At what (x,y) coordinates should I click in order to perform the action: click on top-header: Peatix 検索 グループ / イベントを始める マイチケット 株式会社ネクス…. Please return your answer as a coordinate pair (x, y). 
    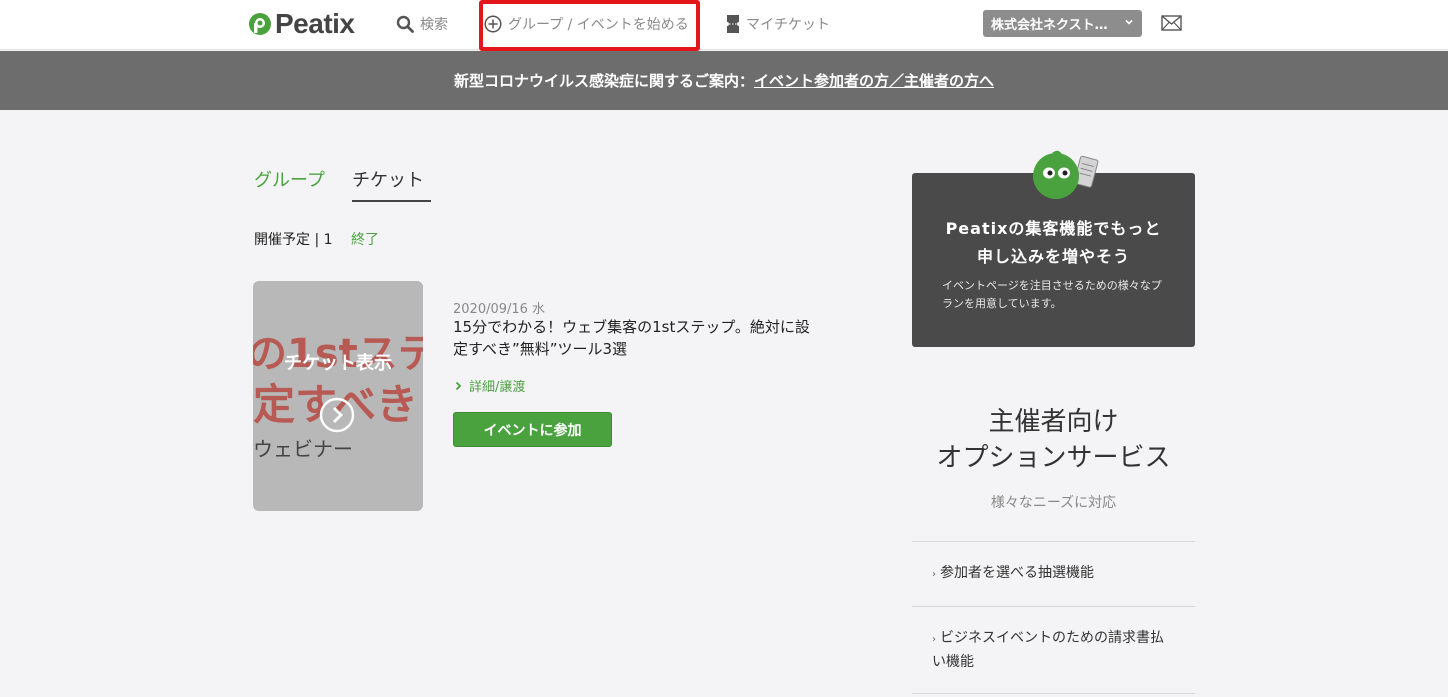
    Looking at the image, I should click on (724, 25).